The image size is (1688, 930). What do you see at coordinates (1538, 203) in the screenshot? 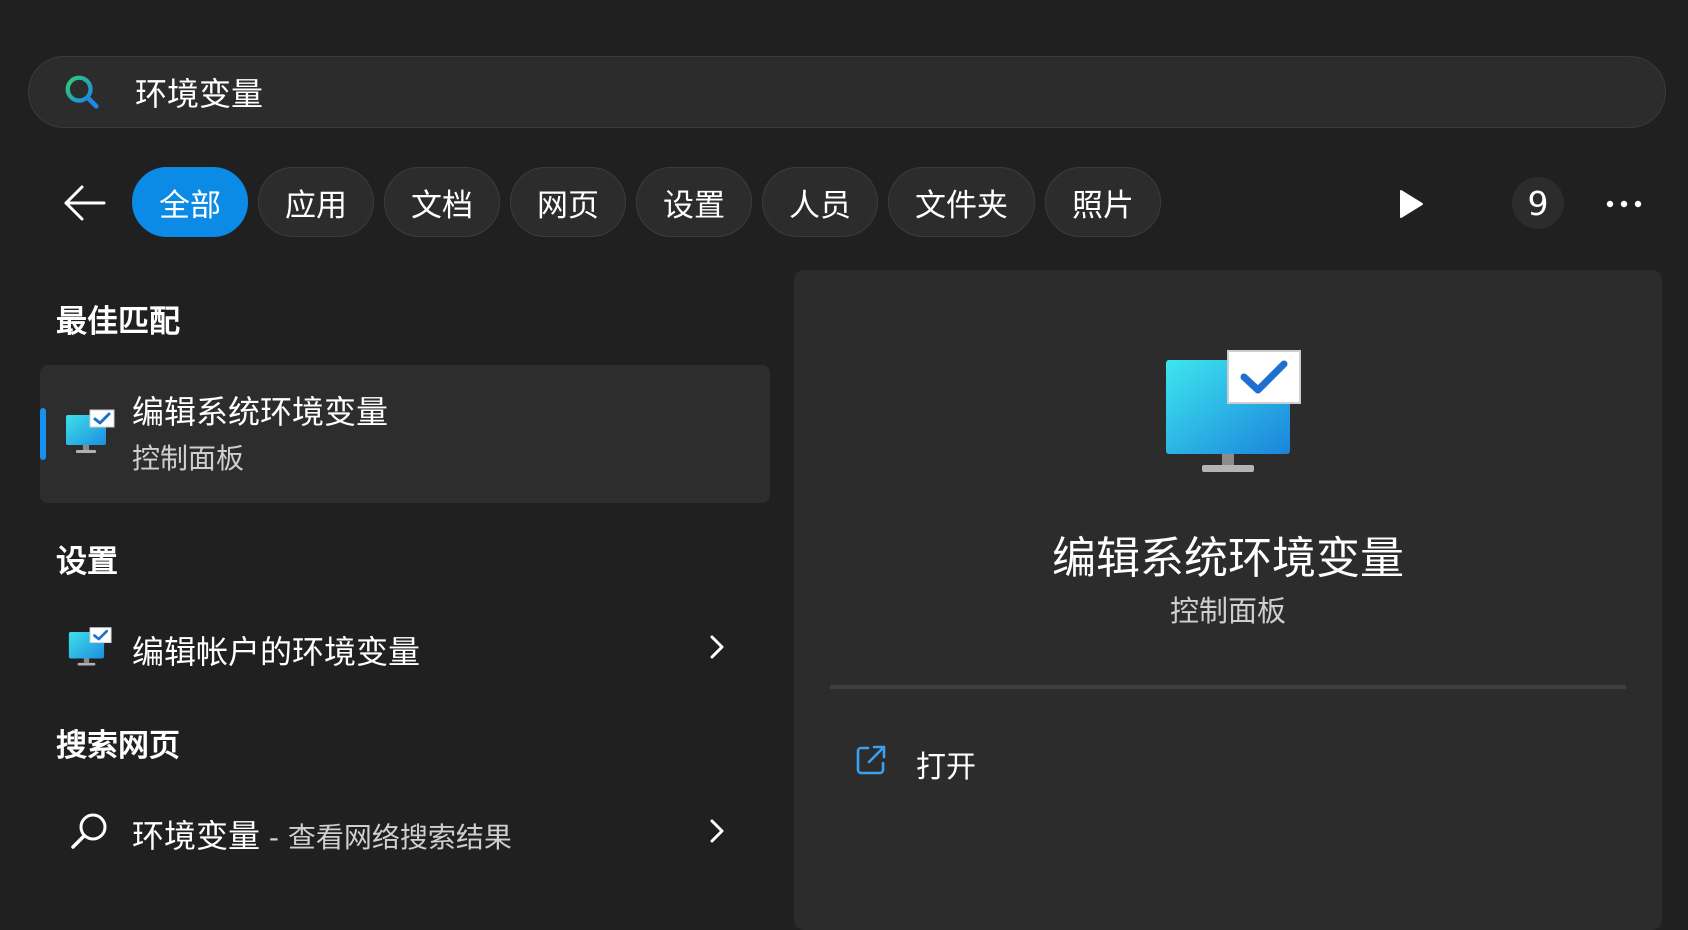
I see `result-count-badge: 9` at bounding box center [1538, 203].